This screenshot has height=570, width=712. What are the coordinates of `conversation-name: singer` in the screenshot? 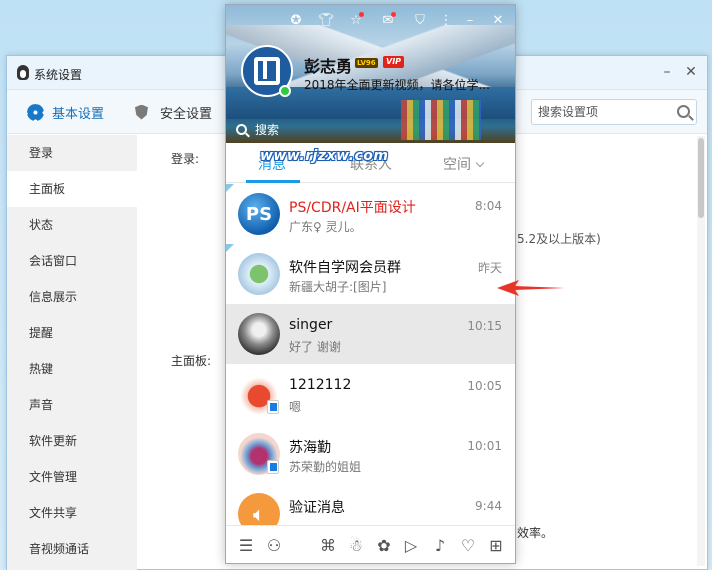 It's located at (311, 325).